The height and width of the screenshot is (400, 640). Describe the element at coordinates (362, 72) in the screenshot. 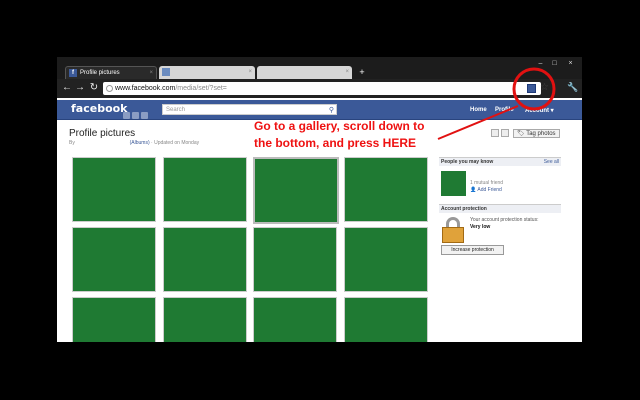

I see `new-tab-button: +` at that location.